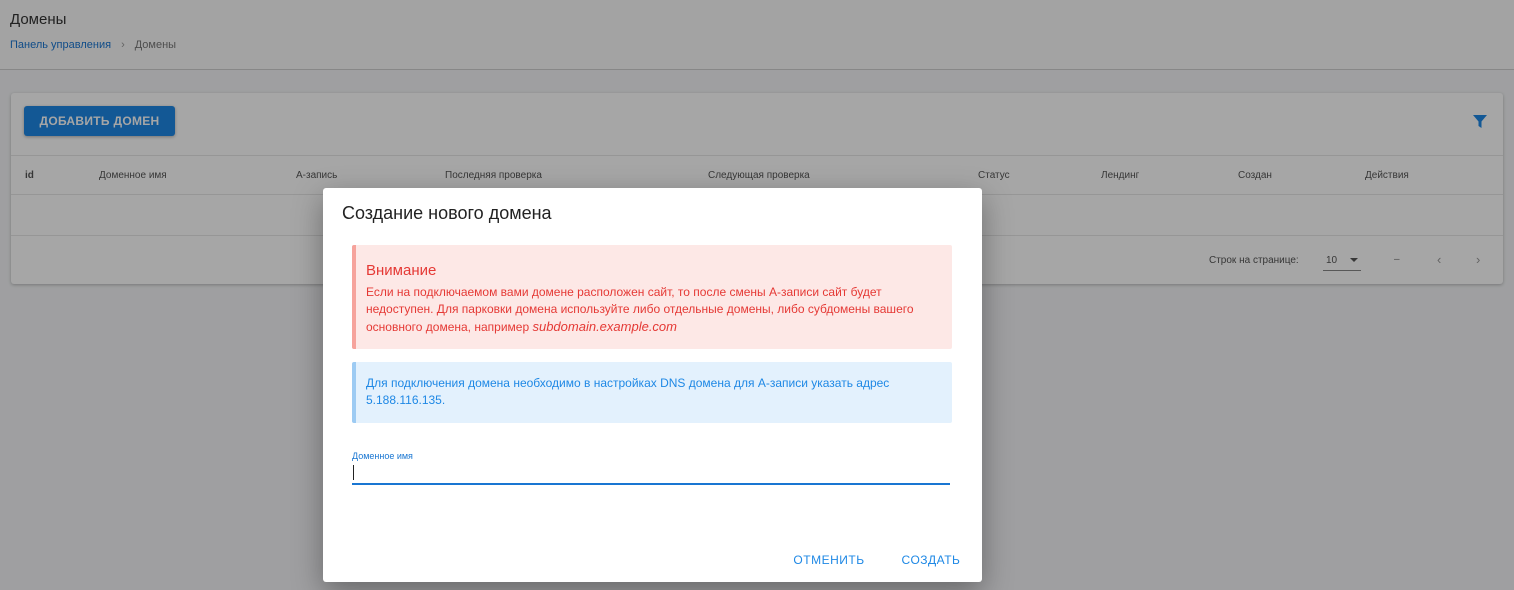  What do you see at coordinates (604, 326) in the screenshot?
I see `warning-example: subdomain.example.com` at bounding box center [604, 326].